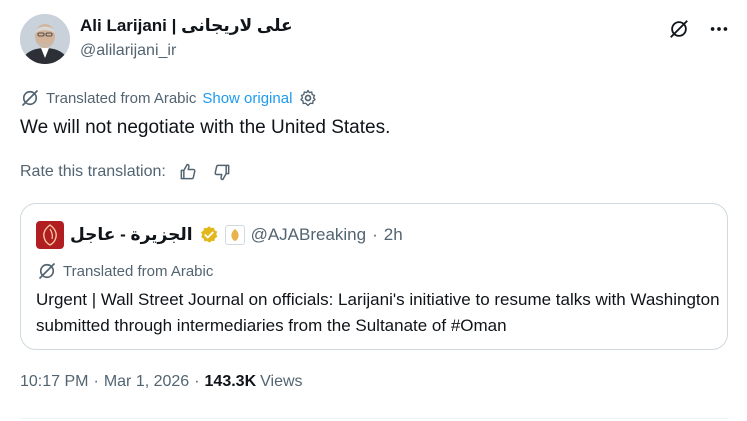 This screenshot has height=421, width=747. What do you see at coordinates (309, 235) in the screenshot?
I see `quoted-handle: @AJABreaking` at bounding box center [309, 235].